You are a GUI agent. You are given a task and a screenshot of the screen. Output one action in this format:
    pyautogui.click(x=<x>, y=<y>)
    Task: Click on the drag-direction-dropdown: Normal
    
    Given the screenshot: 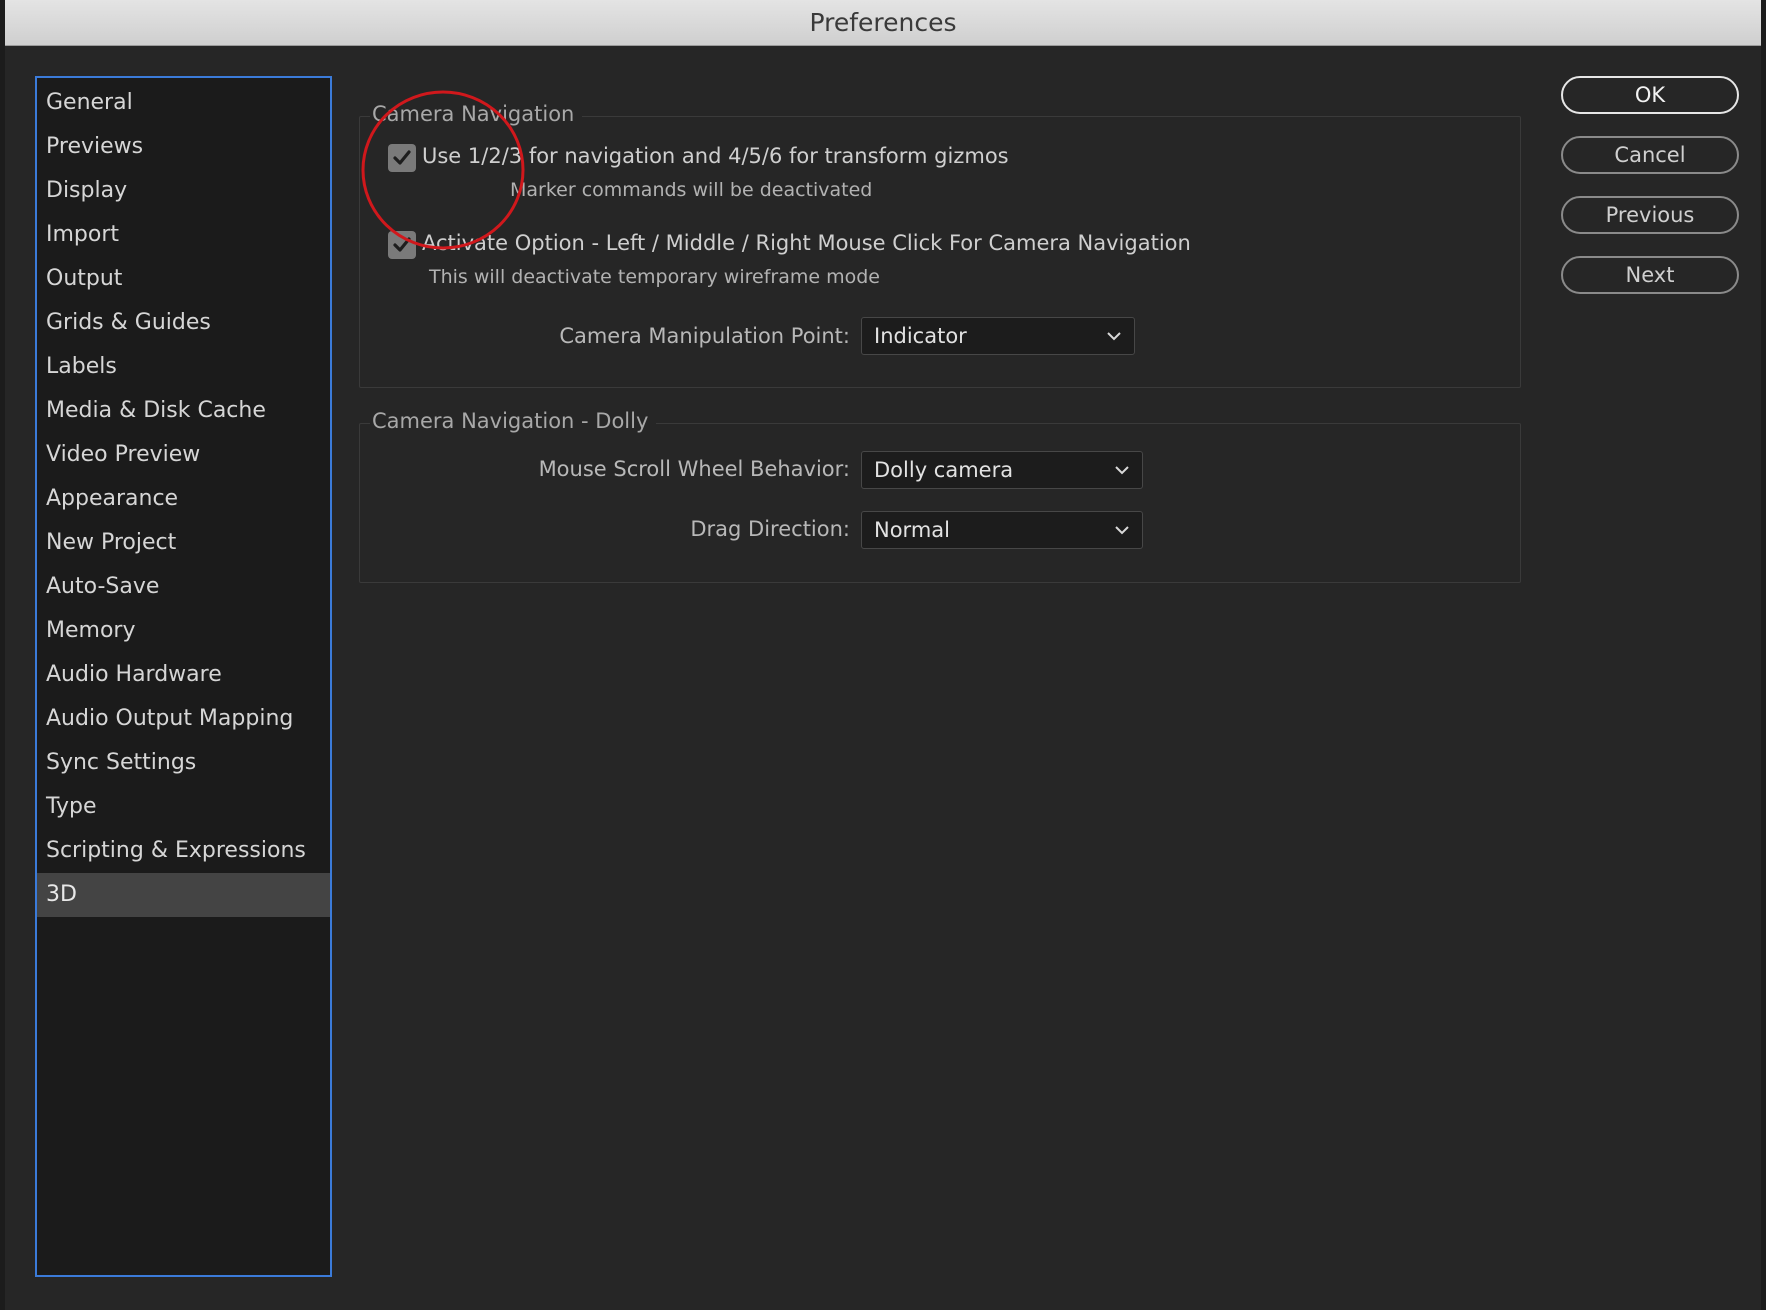 What is the action you would take?
    pyautogui.click(x=1002, y=530)
    